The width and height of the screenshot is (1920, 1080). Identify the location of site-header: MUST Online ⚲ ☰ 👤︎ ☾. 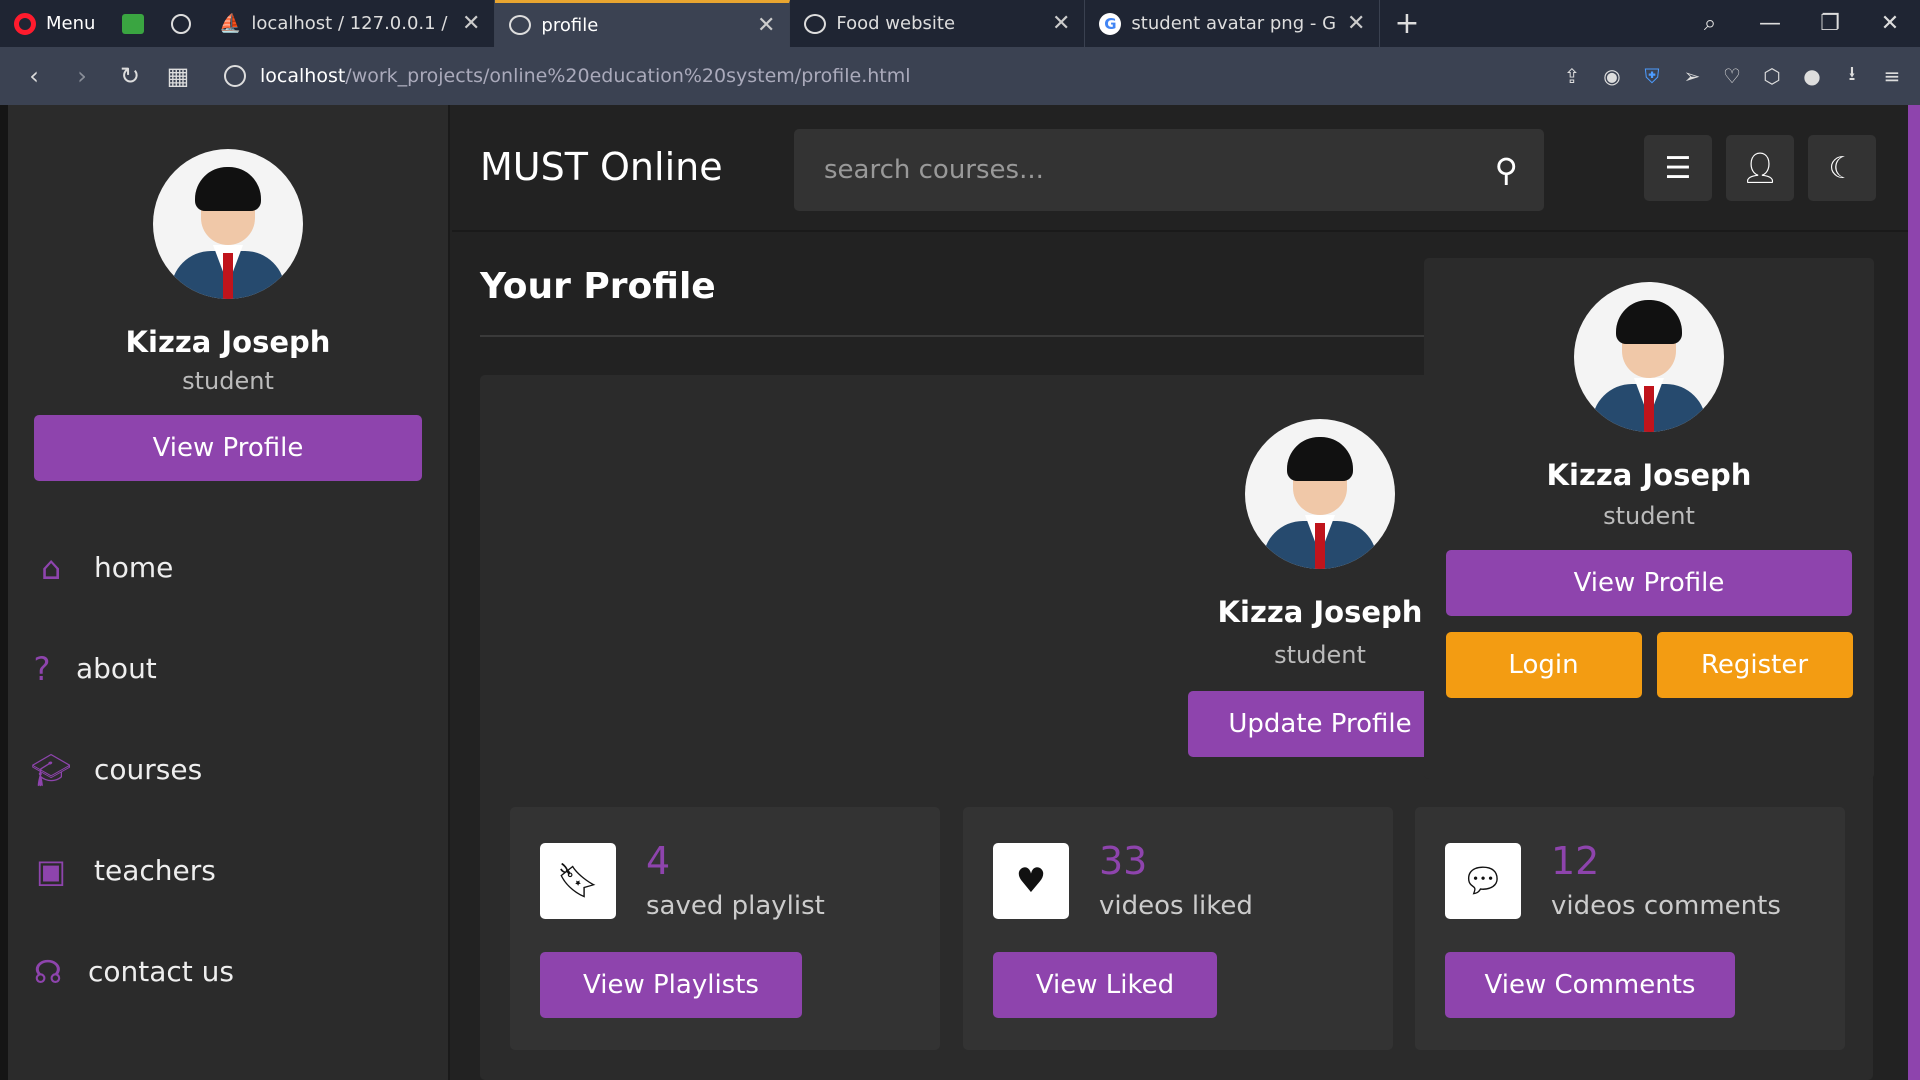
(1180, 168).